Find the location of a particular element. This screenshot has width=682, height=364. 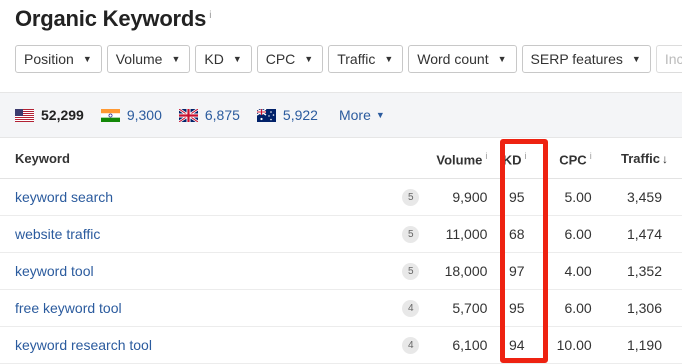

filter-position: Position ▼ is located at coordinates (58, 59).